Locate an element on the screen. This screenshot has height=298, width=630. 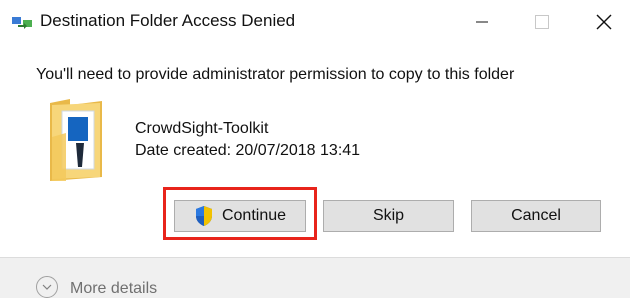
minimize-button is located at coordinates (482, 22).